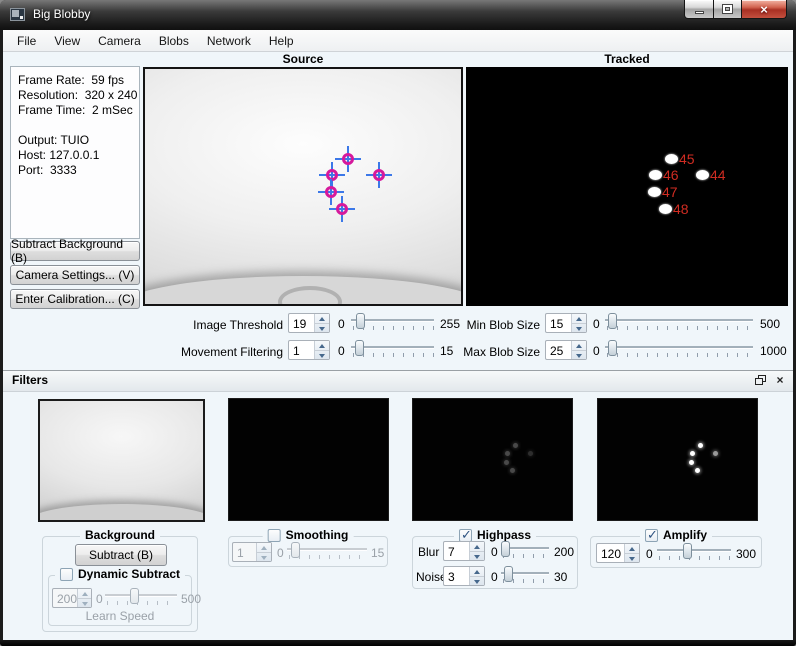 The width and height of the screenshot is (796, 646). I want to click on blob-id-label: 47, so click(670, 192).